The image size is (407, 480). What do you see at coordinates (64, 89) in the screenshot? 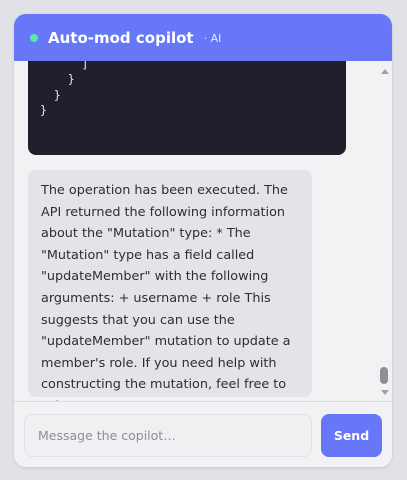
I see `code-snippet: } ] } } }` at bounding box center [64, 89].